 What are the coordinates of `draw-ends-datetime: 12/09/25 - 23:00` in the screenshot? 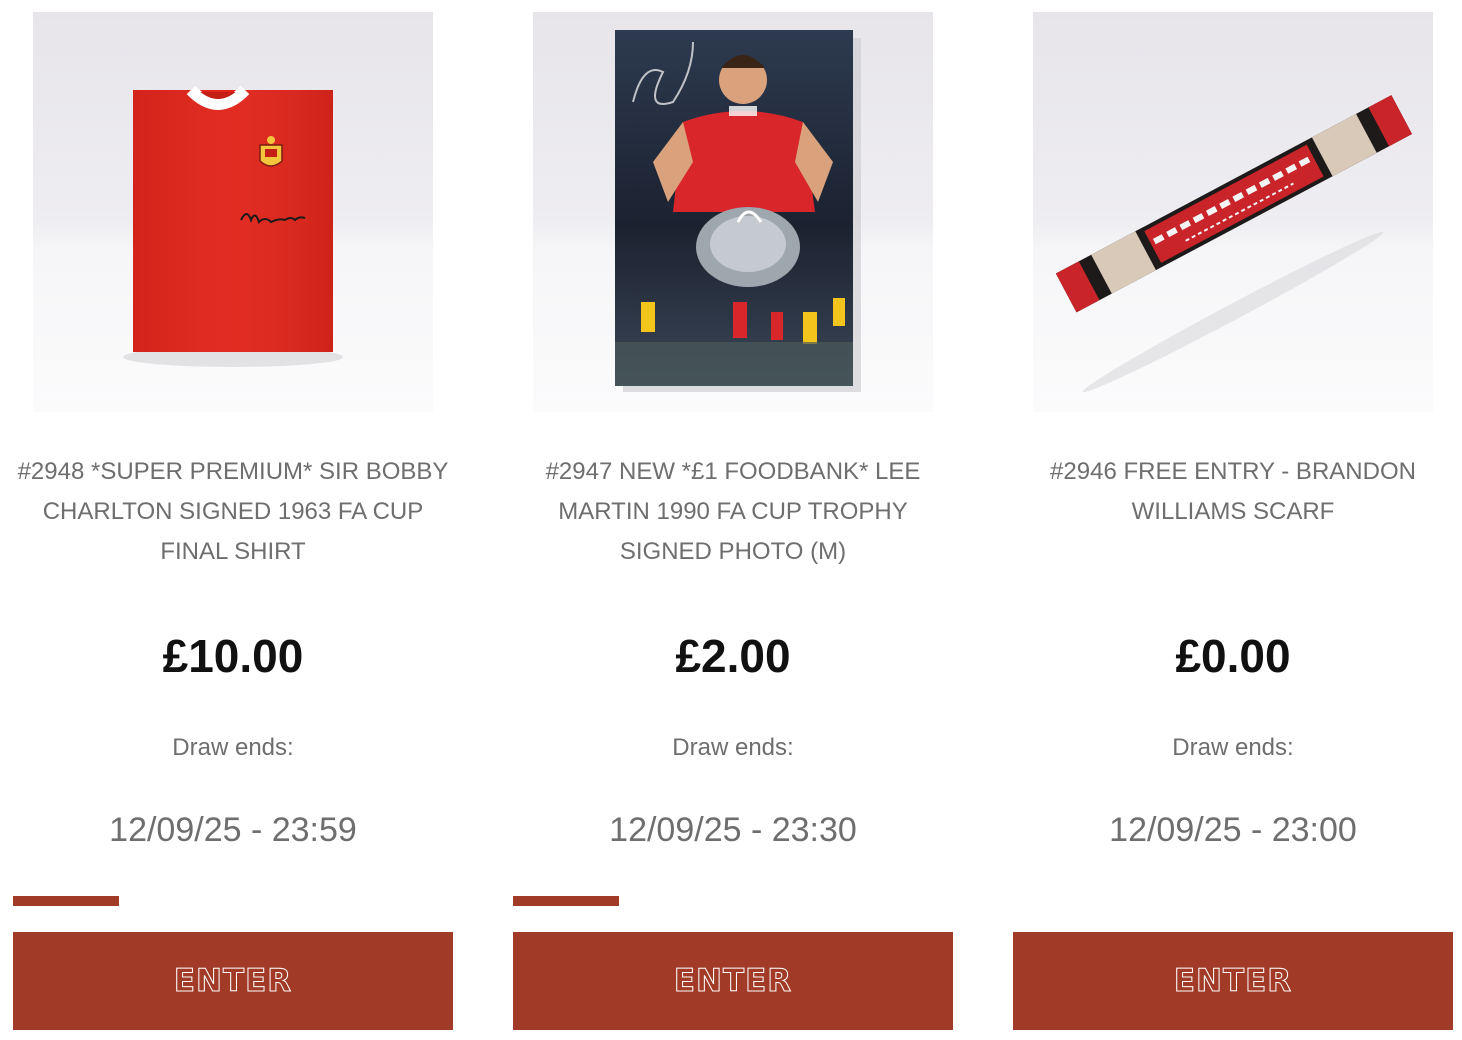 It's located at (1233, 830).